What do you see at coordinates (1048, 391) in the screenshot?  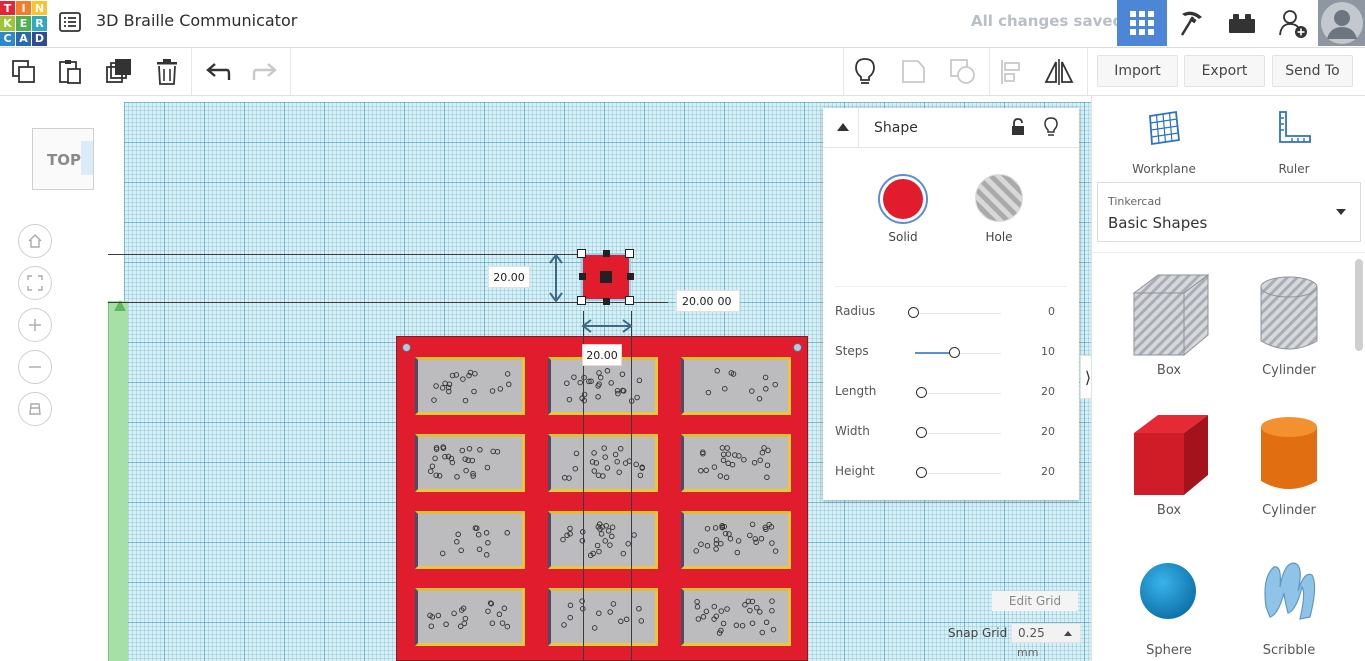 I see `length-value: 20` at bounding box center [1048, 391].